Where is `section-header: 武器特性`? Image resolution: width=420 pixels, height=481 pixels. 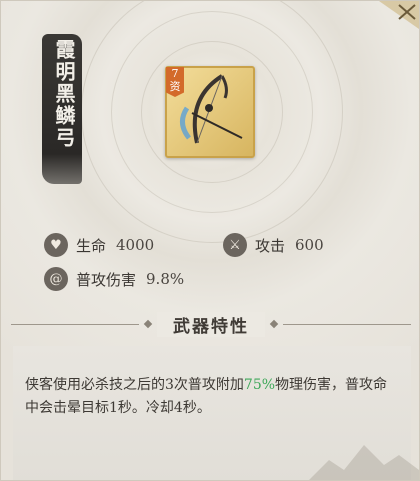 section-header: 武器特性 is located at coordinates (211, 324).